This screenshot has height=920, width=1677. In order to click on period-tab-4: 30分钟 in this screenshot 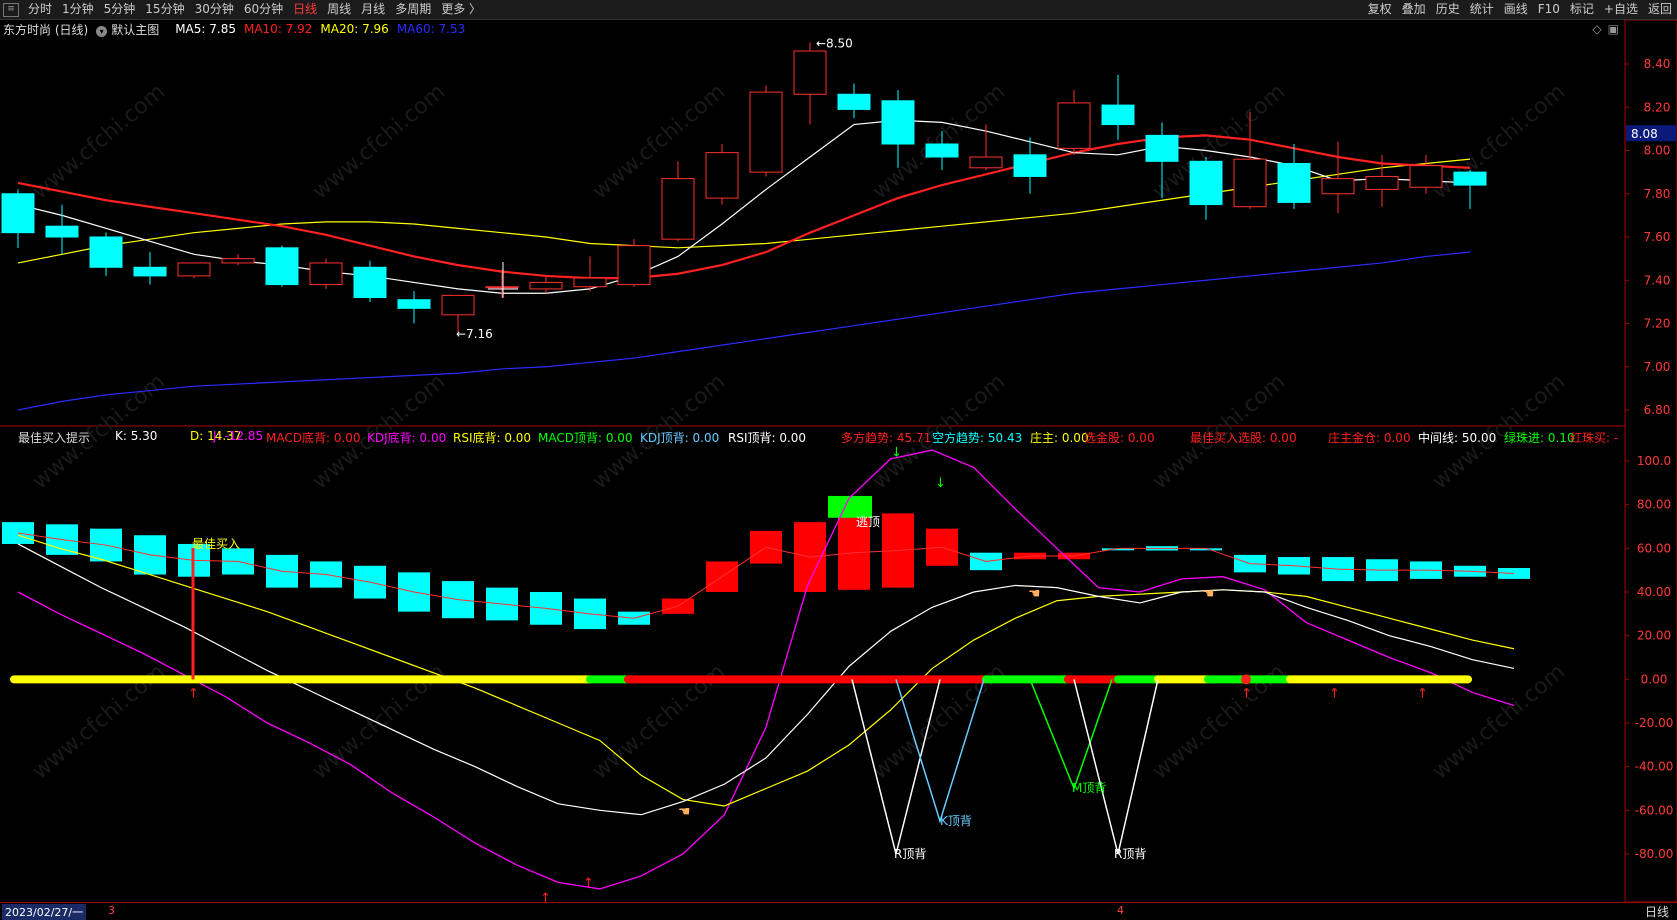, I will do `click(214, 9)`.